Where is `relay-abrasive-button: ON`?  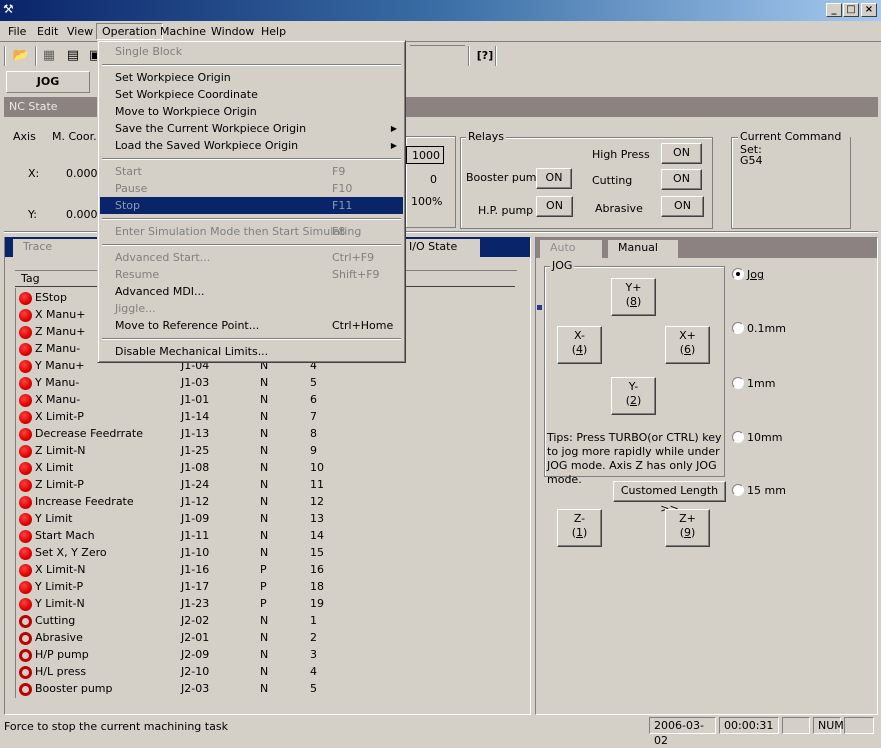
relay-abrasive-button: ON is located at coordinates (682, 206).